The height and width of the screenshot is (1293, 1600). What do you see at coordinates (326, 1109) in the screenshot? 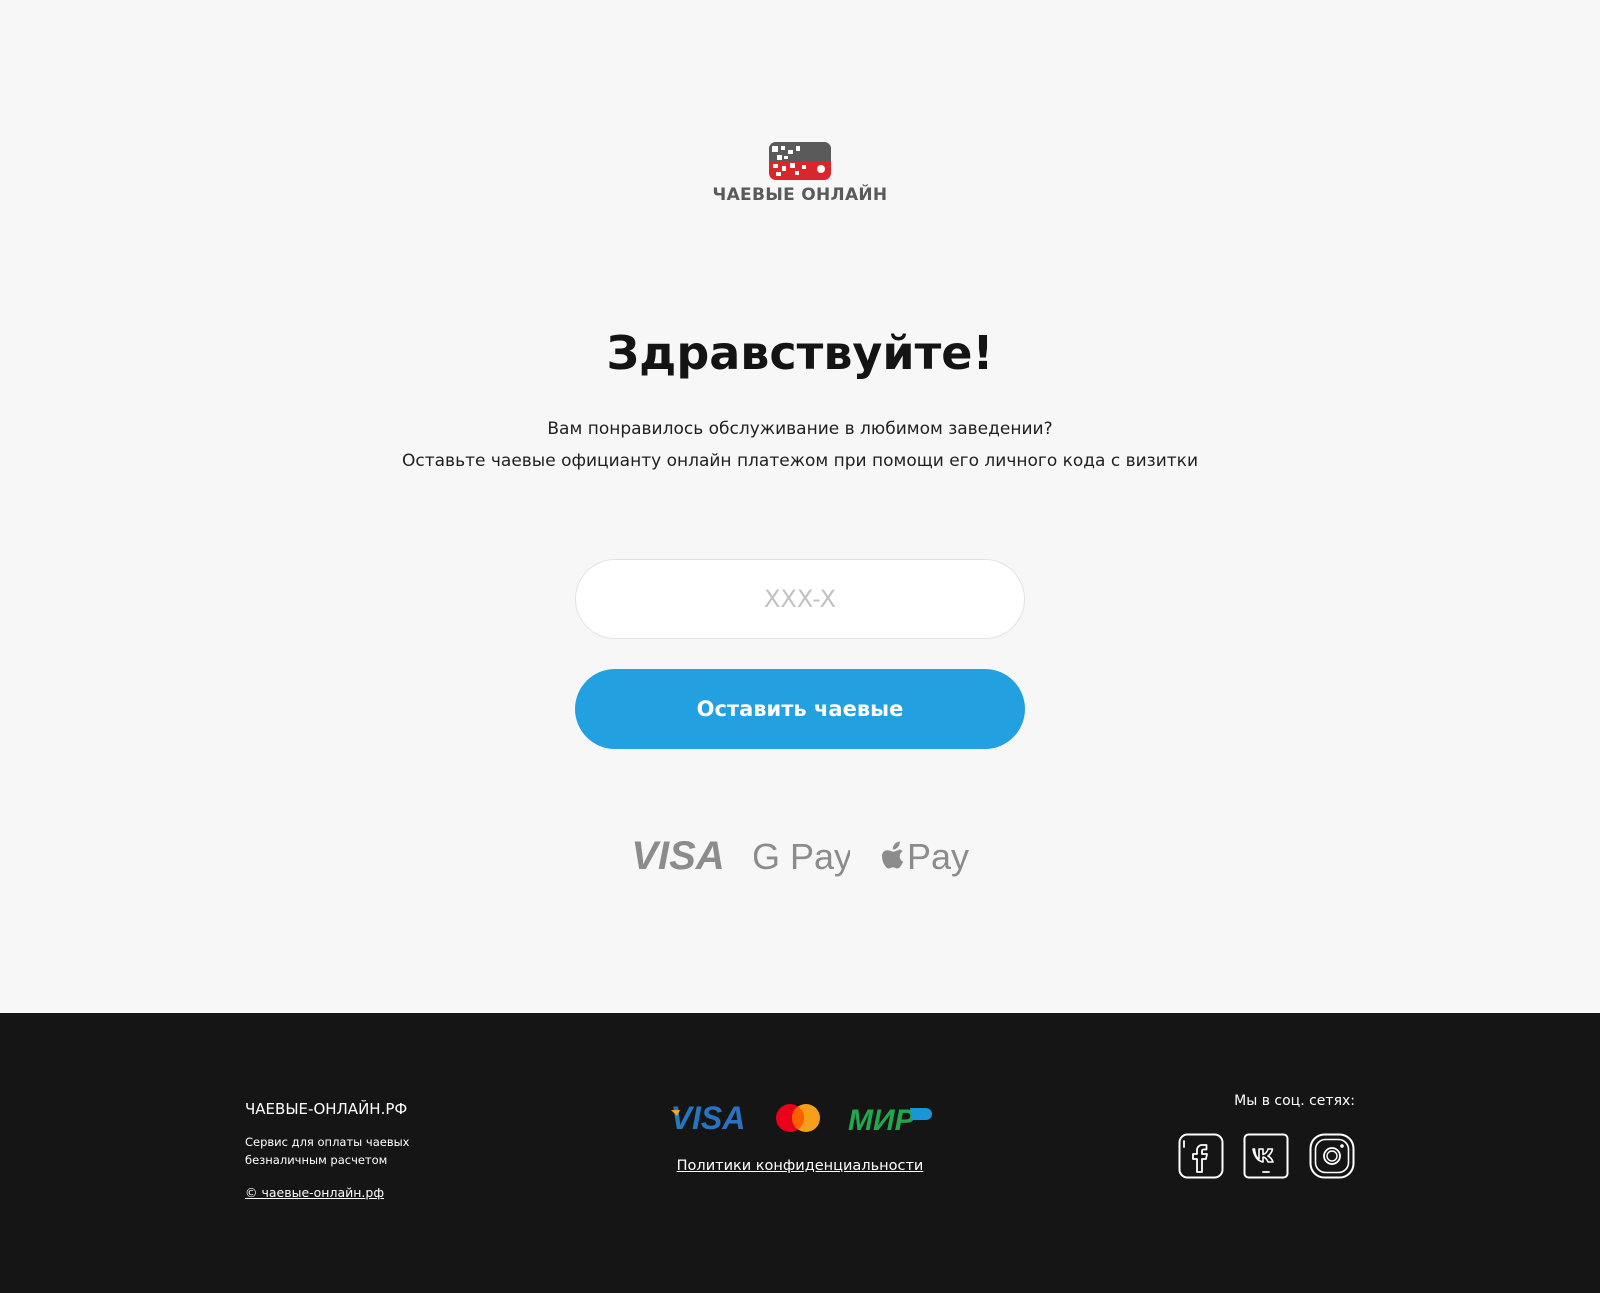
I see `footer-brand: ЧАЕВЫЕ-ОНЛАЙН.РФ` at bounding box center [326, 1109].